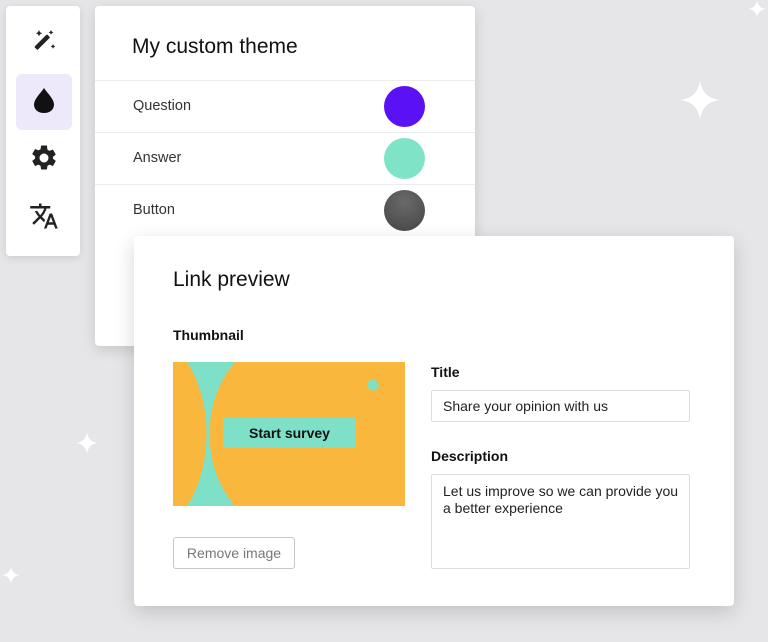 Image resolution: width=768 pixels, height=642 pixels. I want to click on gear-icon, so click(44, 160).